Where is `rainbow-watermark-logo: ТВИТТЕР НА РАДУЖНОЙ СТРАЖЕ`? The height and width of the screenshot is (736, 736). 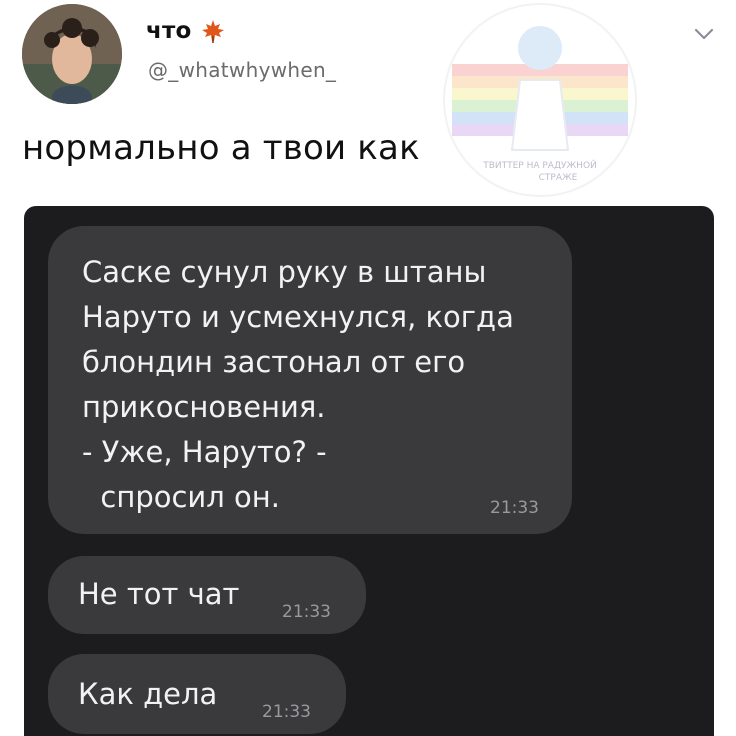 rainbow-watermark-logo: ТВИТТЕР НА РАДУЖНОЙ СТРАЖЕ is located at coordinates (540, 100).